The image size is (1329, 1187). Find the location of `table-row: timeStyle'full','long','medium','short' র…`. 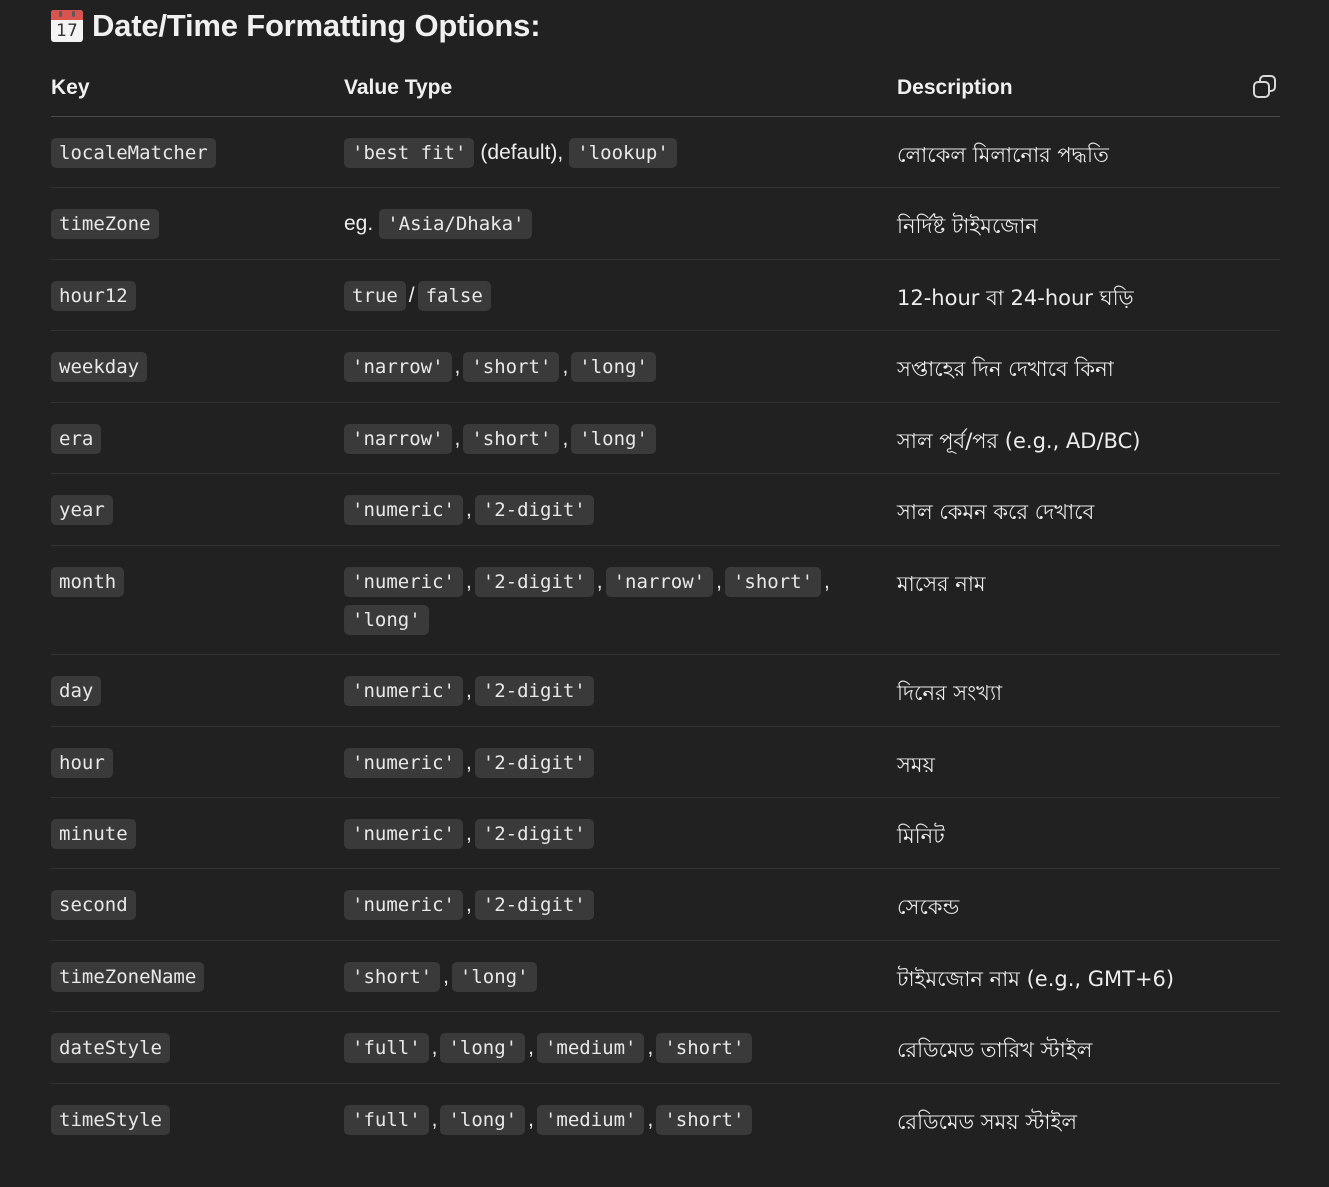

table-row: timeStyle'full','long','medium','short' র… is located at coordinates (665, 1119).